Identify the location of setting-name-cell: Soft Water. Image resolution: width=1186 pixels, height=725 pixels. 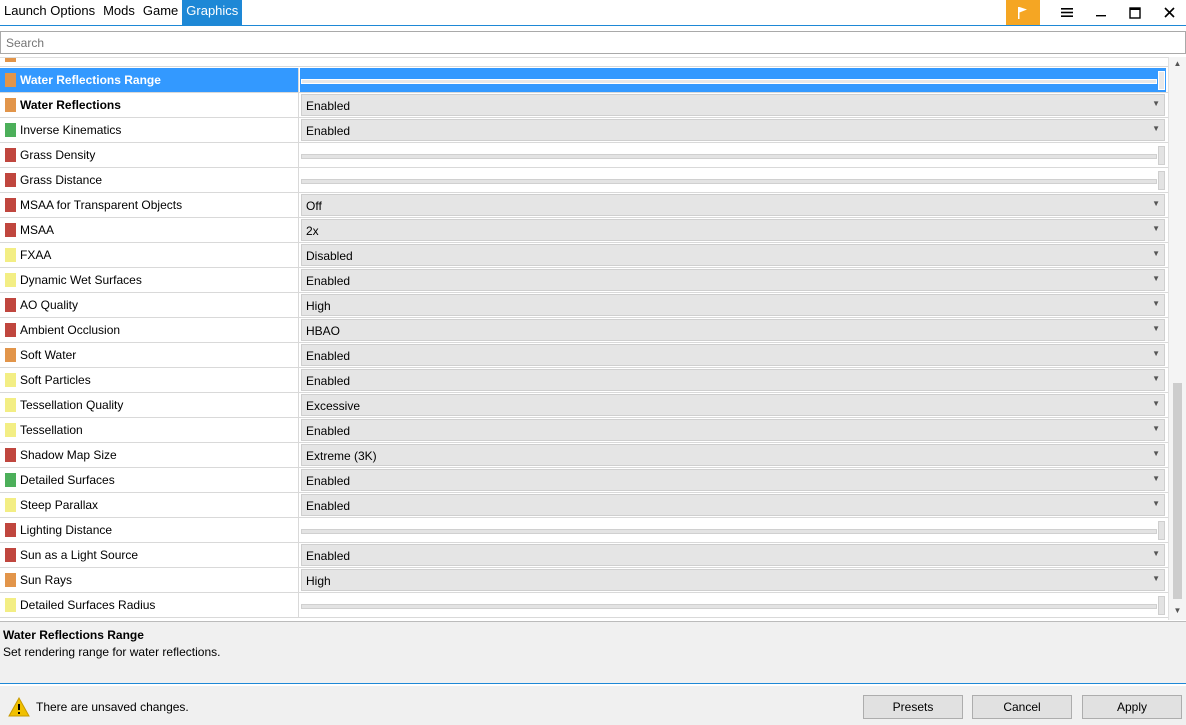
(149, 355).